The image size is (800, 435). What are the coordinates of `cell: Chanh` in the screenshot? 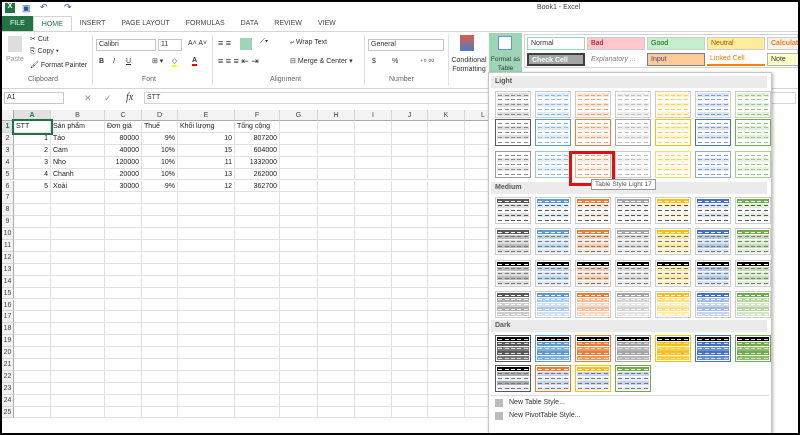 It's located at (78, 174).